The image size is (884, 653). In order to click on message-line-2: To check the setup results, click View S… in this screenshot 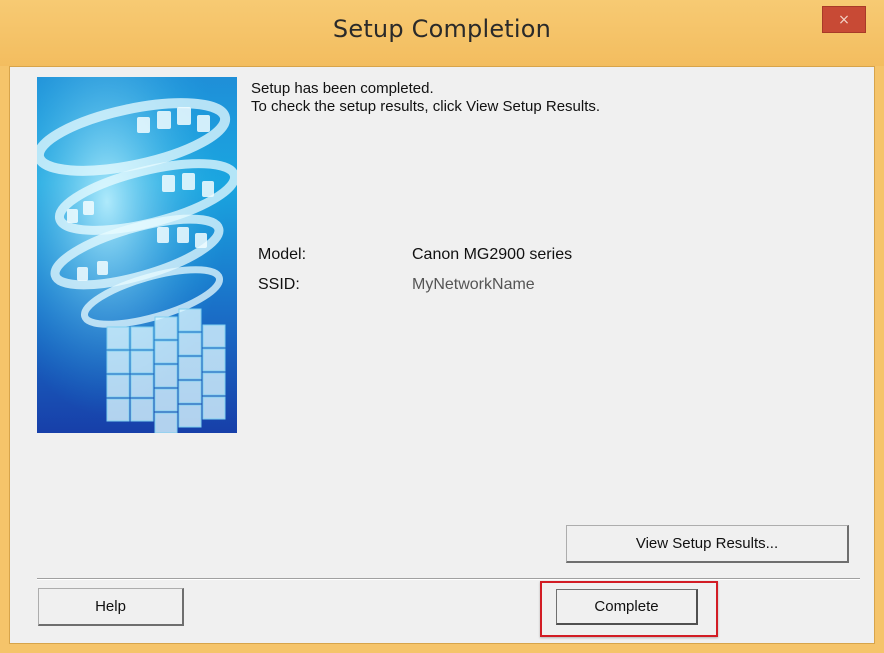, I will do `click(426, 106)`.